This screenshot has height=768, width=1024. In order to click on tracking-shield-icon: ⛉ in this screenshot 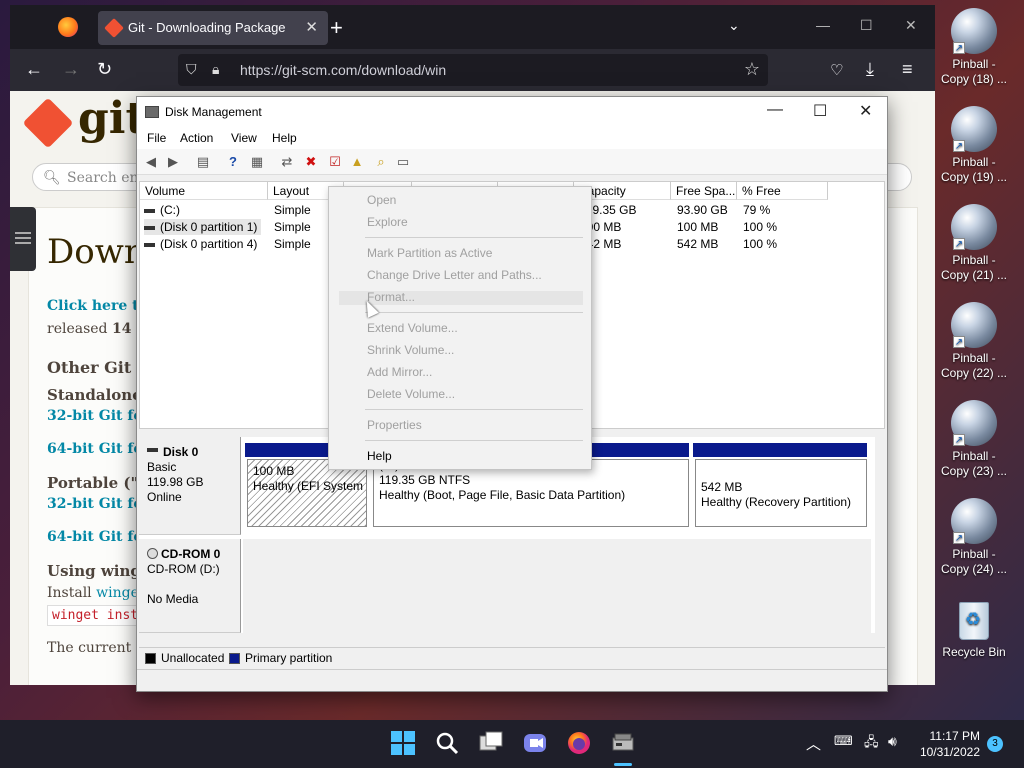, I will do `click(191, 69)`.